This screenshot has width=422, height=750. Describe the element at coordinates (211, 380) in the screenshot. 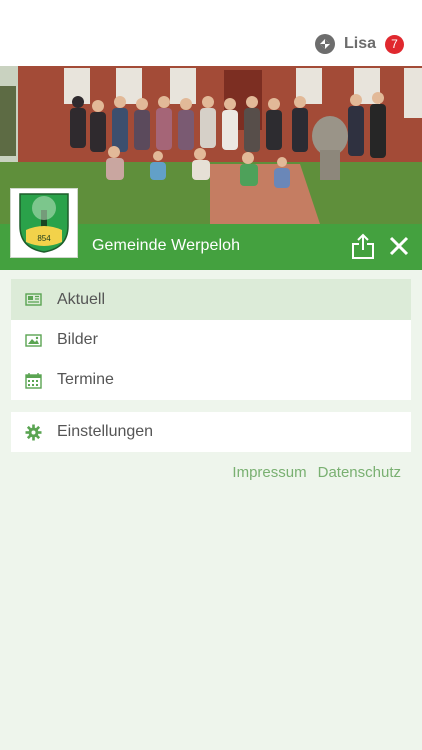

I see `menu-item-termine: Termine` at that location.